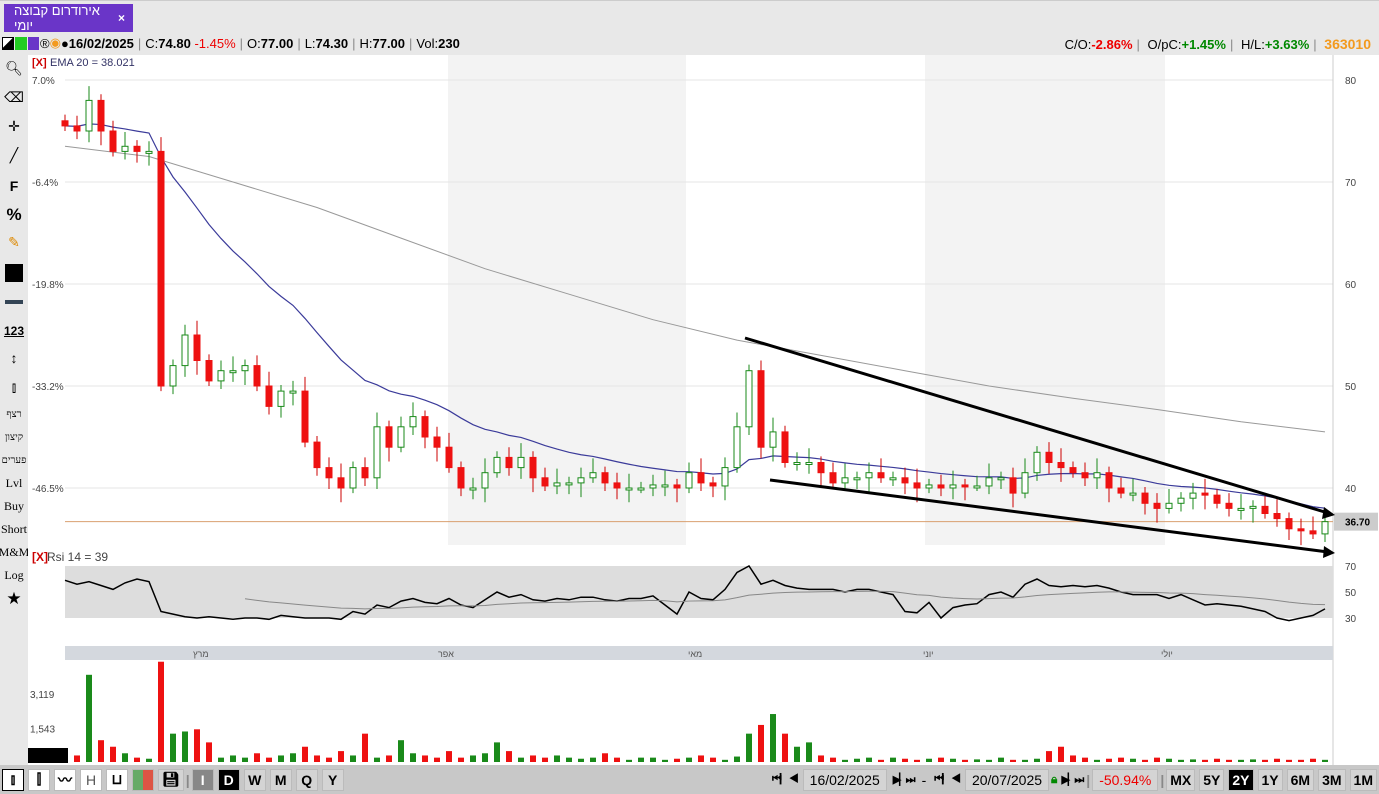 The height and width of the screenshot is (794, 1379). Describe the element at coordinates (13, 779) in the screenshot. I see `candlestick-chart-button: ⫾` at that location.